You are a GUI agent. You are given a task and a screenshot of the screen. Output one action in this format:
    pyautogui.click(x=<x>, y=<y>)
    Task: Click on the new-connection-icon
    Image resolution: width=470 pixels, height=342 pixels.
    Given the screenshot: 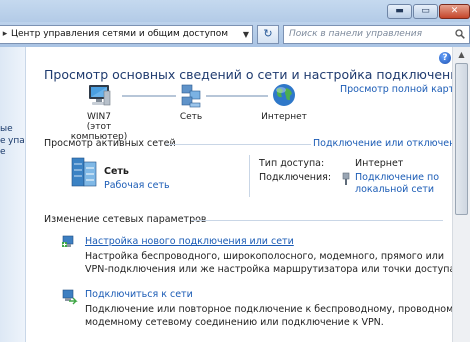 What is the action you would take?
    pyautogui.click(x=69, y=242)
    